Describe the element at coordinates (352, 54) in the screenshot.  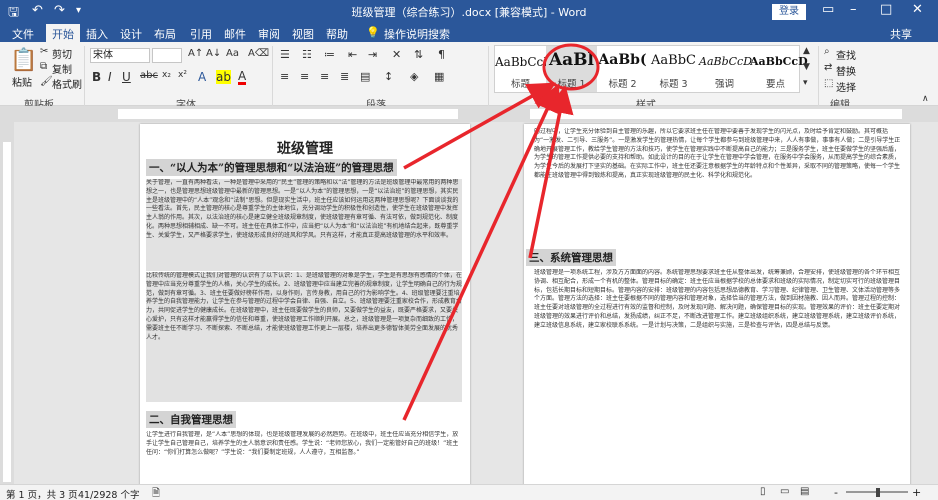
I see `decrease-indent-icon: ⇤` at that location.